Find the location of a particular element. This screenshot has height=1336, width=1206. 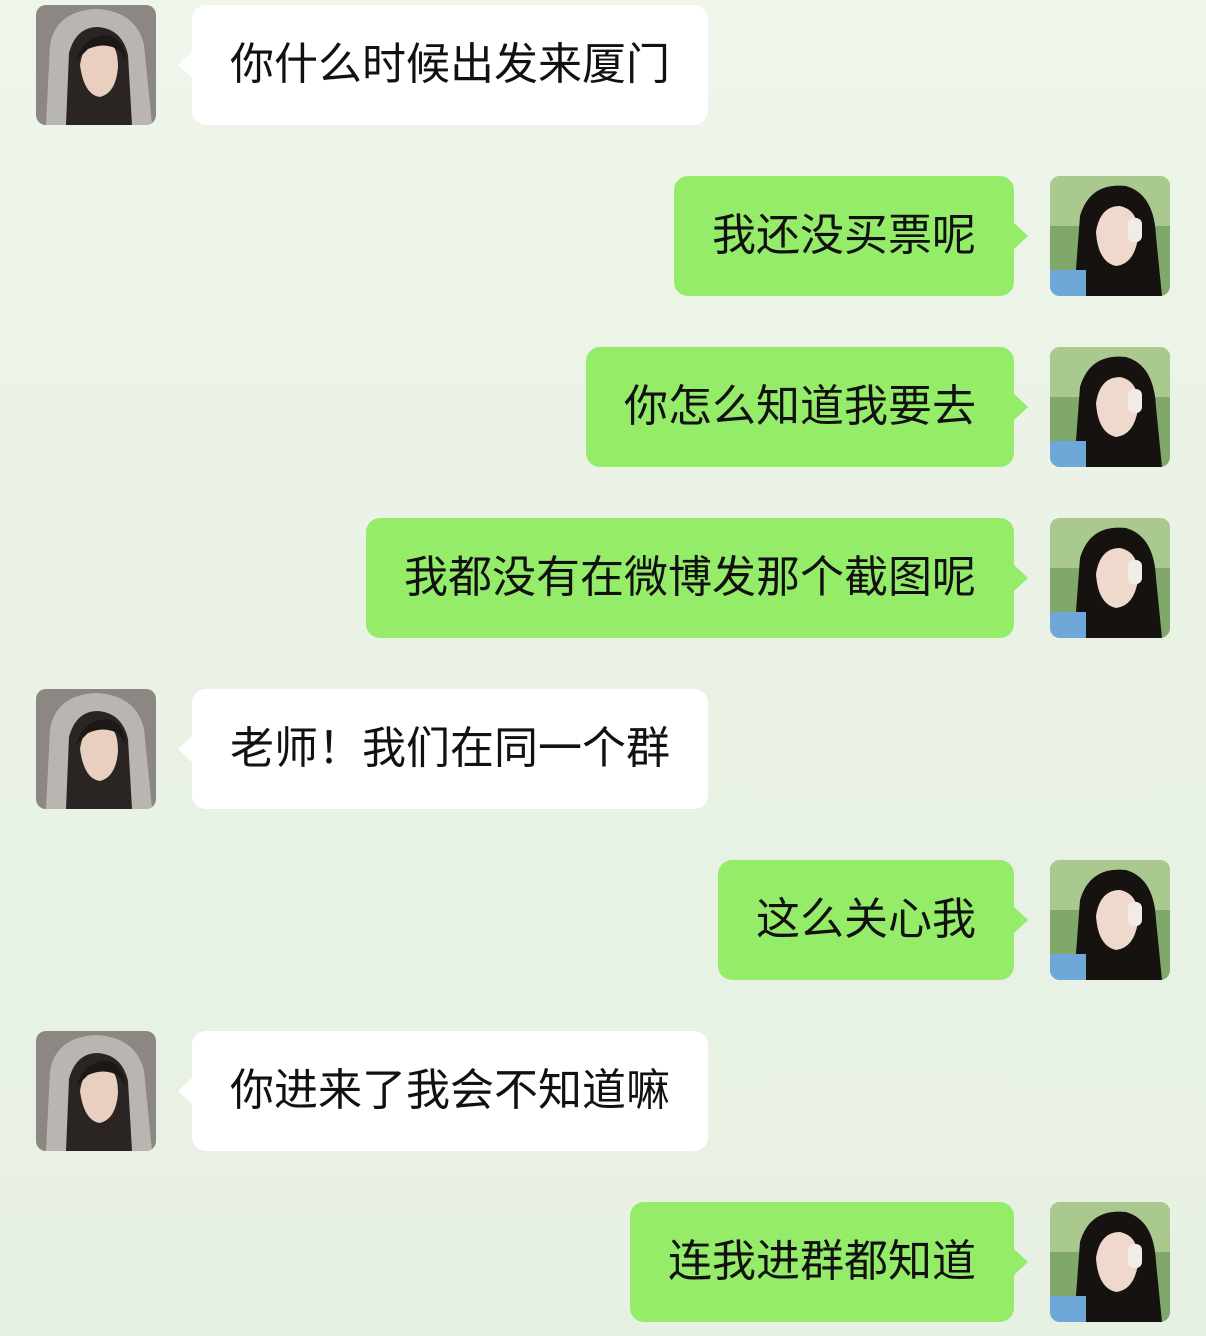

message-row-outgoing: 我都没有在微博发那个截图呢 is located at coordinates (603, 578).